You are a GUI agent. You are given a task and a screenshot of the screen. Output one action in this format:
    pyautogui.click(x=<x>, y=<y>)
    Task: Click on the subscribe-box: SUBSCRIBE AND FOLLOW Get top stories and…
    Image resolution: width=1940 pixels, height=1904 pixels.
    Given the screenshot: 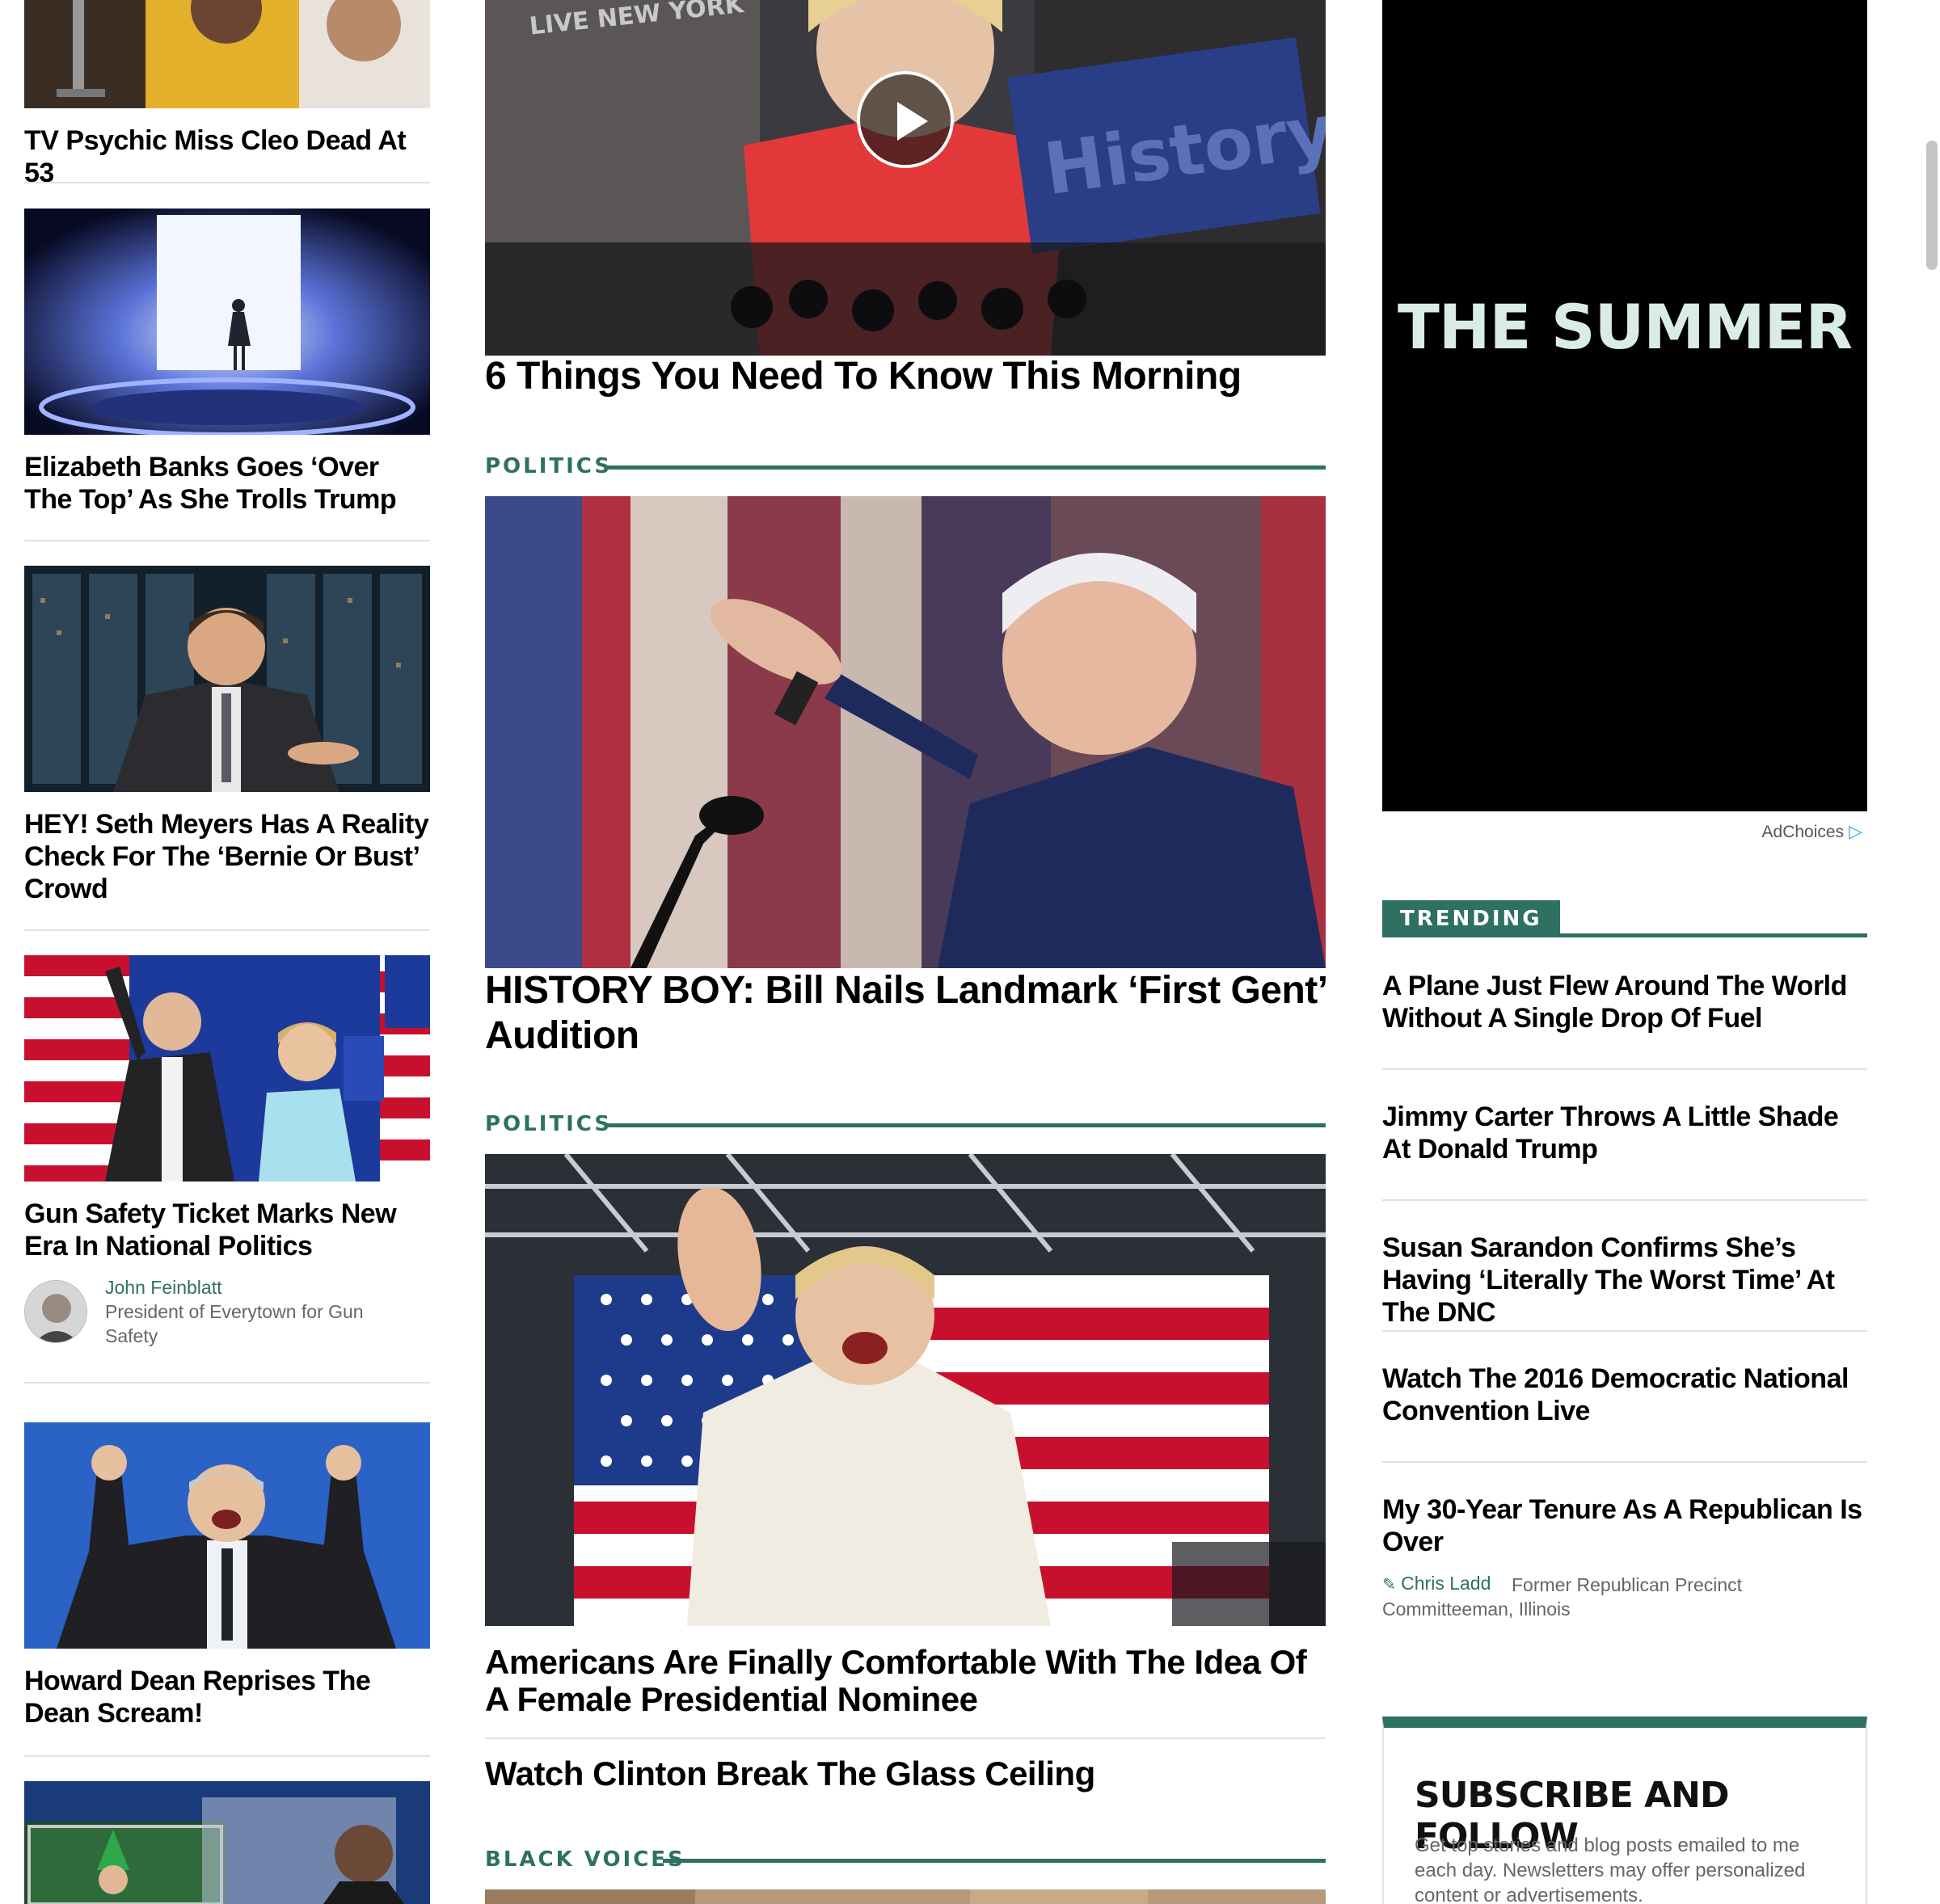 What is the action you would take?
    pyautogui.click(x=1625, y=1810)
    